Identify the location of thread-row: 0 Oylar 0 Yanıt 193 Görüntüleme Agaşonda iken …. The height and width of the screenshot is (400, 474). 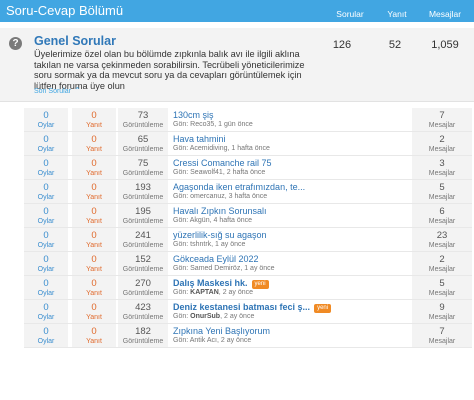
(237, 192).